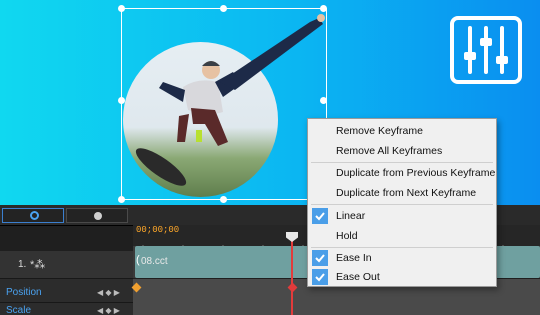 Image resolution: width=540 pixels, height=315 pixels. Describe the element at coordinates (402, 277) in the screenshot. I see `menu-item-ease-out: Ease Out` at that location.